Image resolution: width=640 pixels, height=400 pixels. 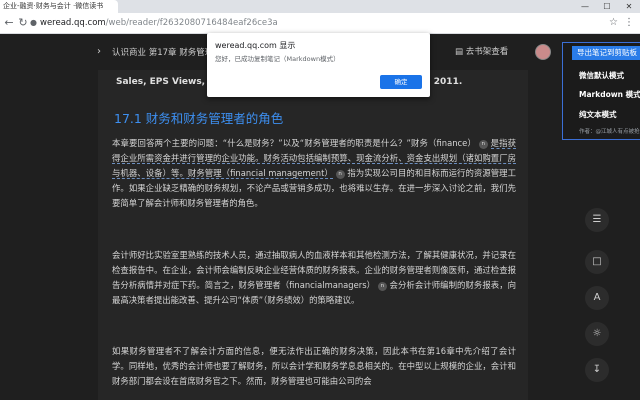 I want to click on tab-title: 企业-融资·财务与会计 ·微信读书, so click(x=53, y=6).